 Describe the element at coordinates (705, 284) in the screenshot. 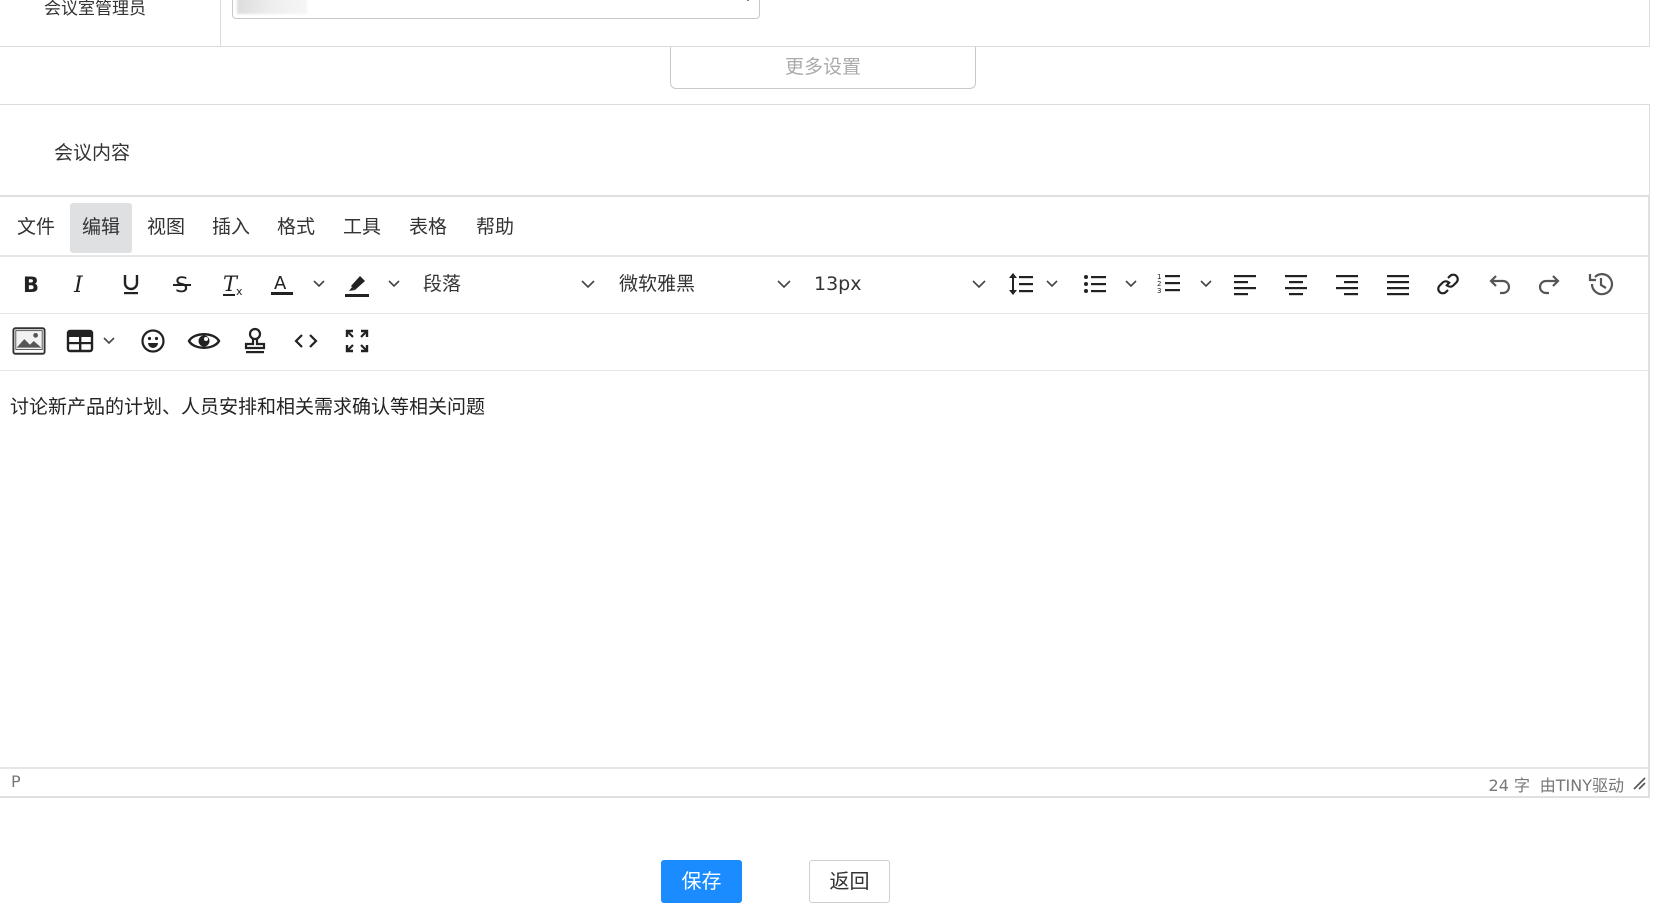

I see `font-family-select: 微软雅黑` at that location.